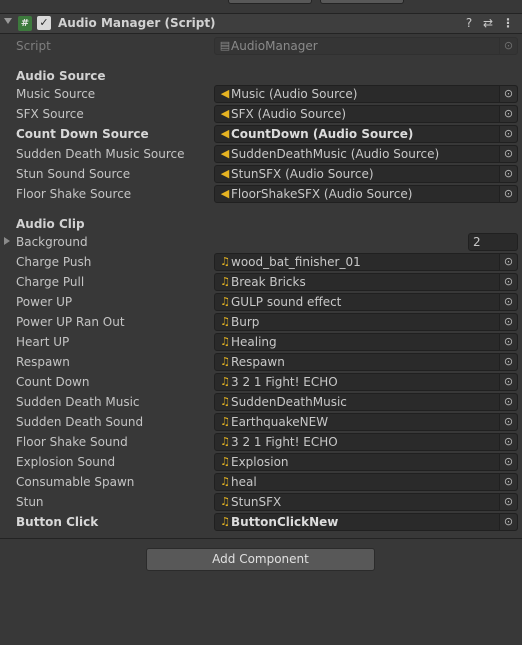 This screenshot has height=645, width=522. What do you see at coordinates (268, 282) in the screenshot?
I see `object-value: Break Bricks` at bounding box center [268, 282].